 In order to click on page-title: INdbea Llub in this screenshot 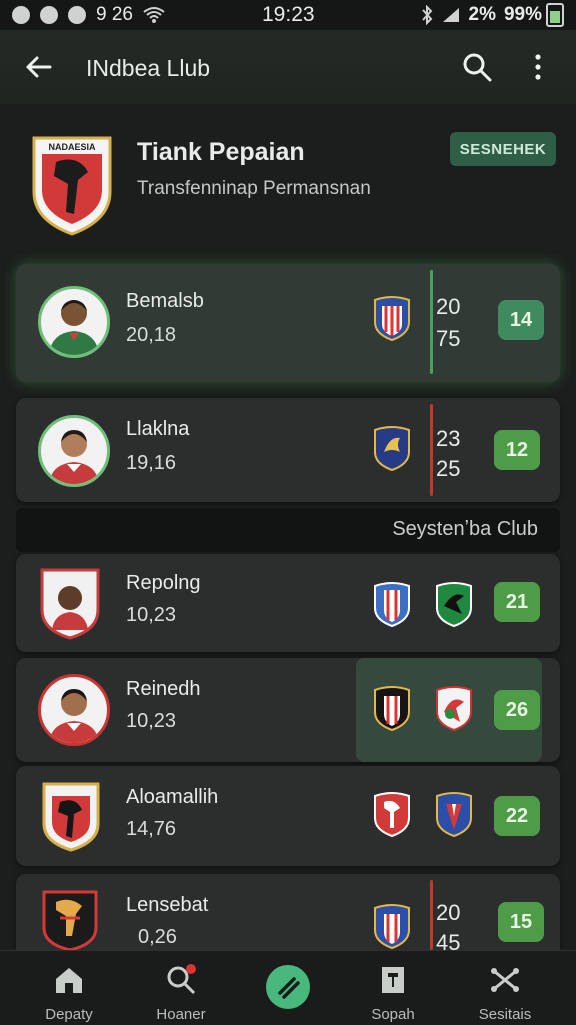, I will do `click(148, 68)`.